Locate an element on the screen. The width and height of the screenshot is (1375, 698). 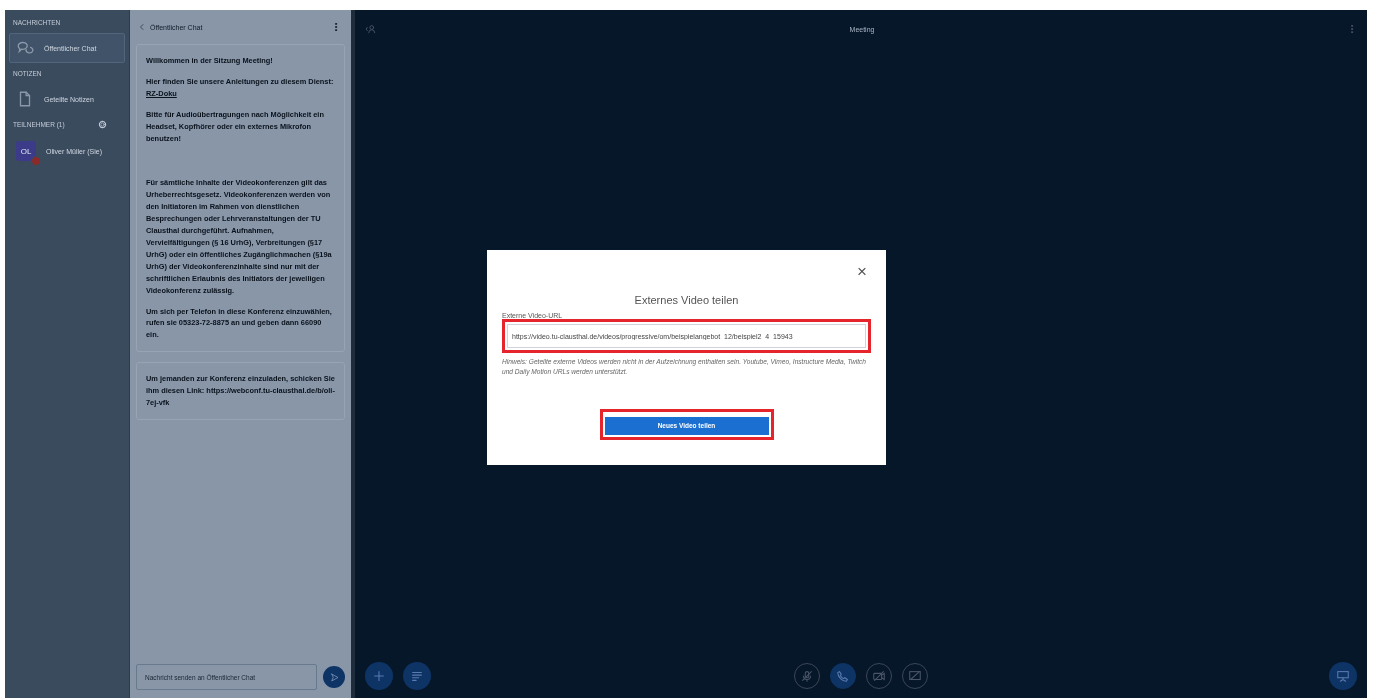
phone-button is located at coordinates (843, 676).